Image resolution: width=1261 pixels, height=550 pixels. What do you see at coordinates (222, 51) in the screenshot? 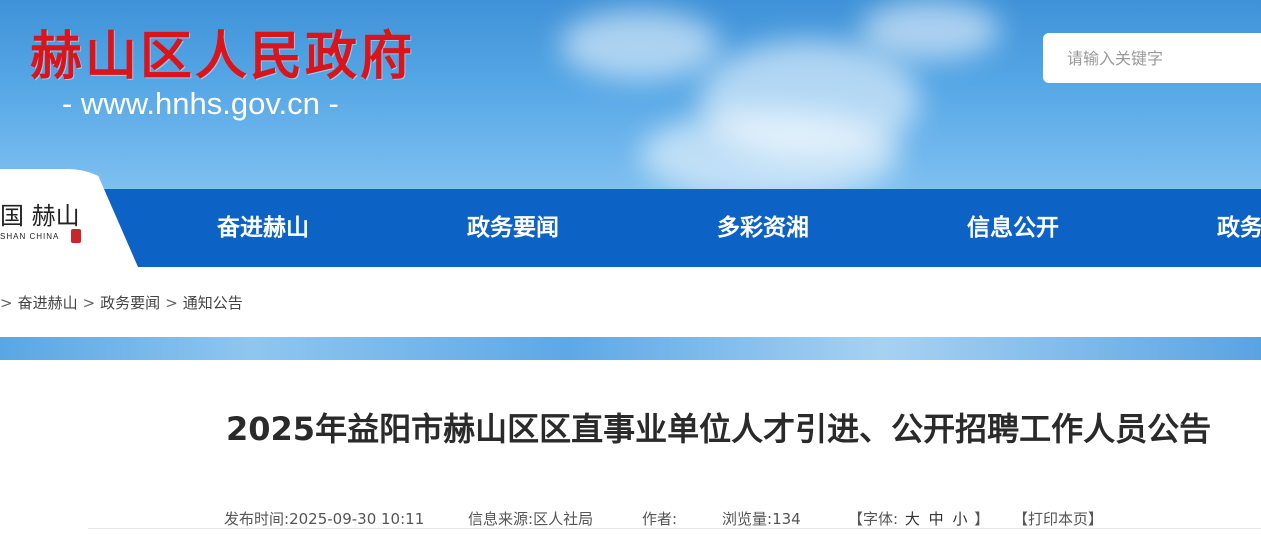
I see `site-title: 赫山区人民政府` at bounding box center [222, 51].